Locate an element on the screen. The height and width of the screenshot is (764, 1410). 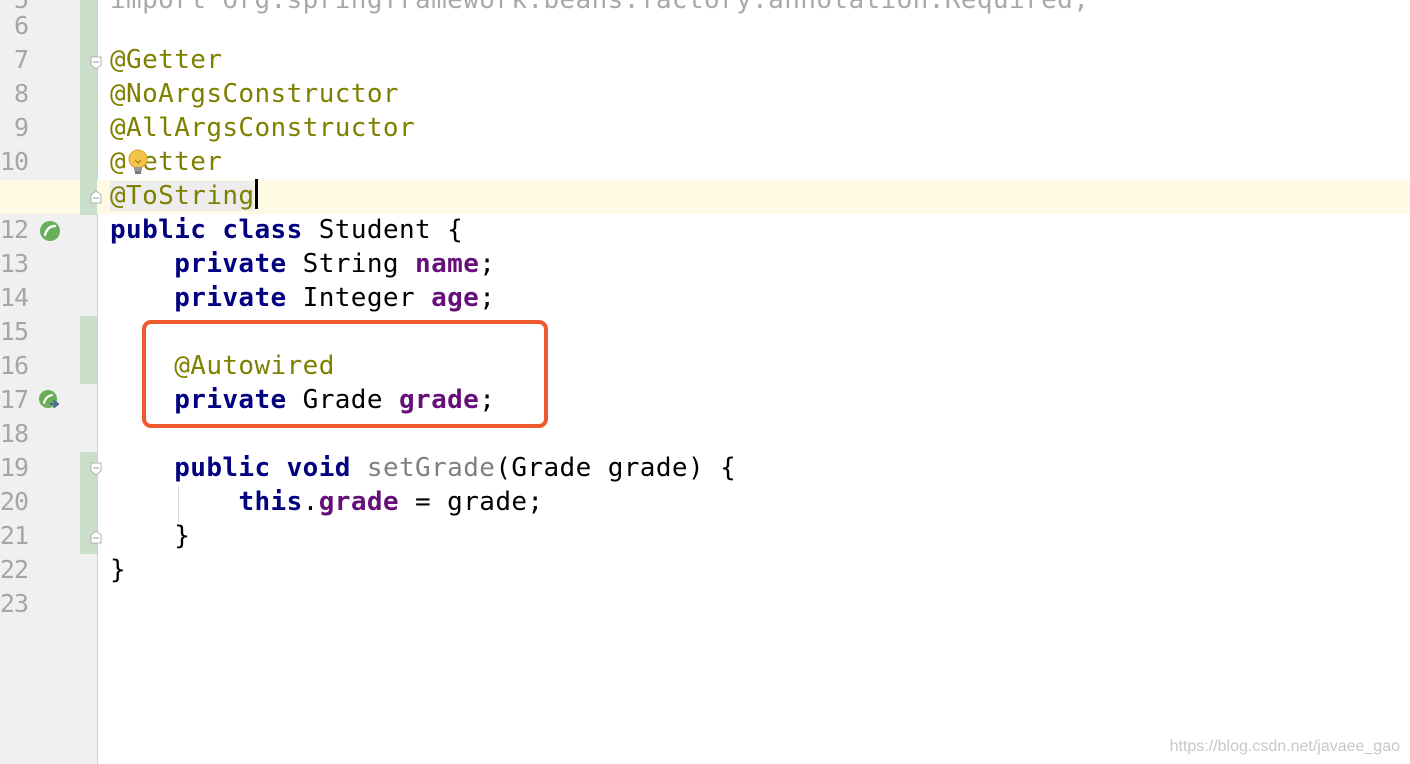
code-line-19: public void setGrade(Grade grade) { is located at coordinates (423, 468).